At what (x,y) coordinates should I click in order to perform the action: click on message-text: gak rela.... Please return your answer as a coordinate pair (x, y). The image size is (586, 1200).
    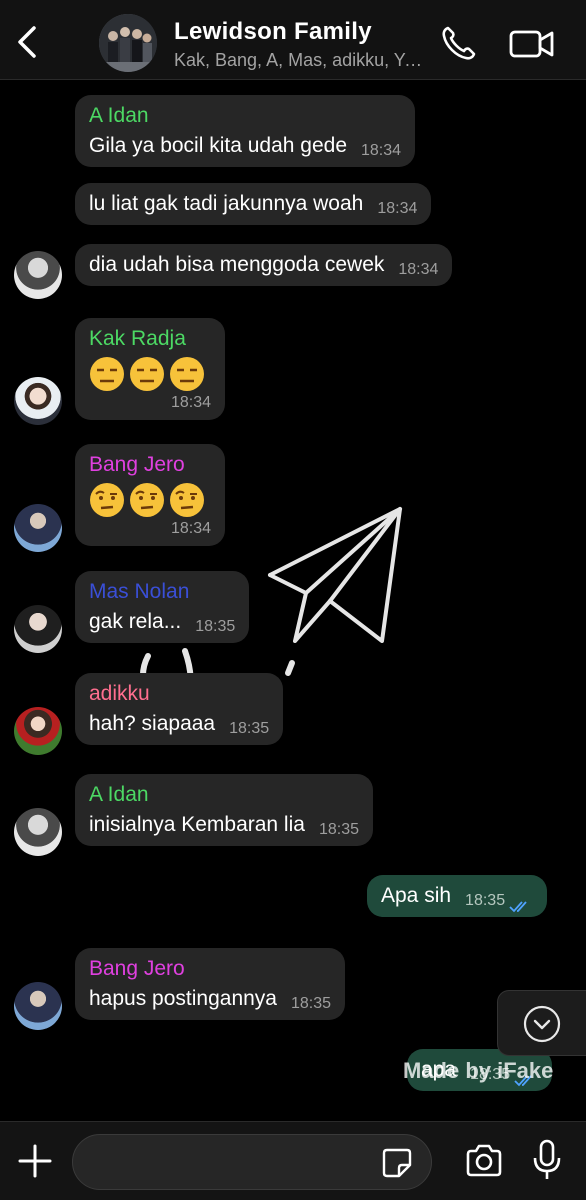
    Looking at the image, I should click on (135, 621).